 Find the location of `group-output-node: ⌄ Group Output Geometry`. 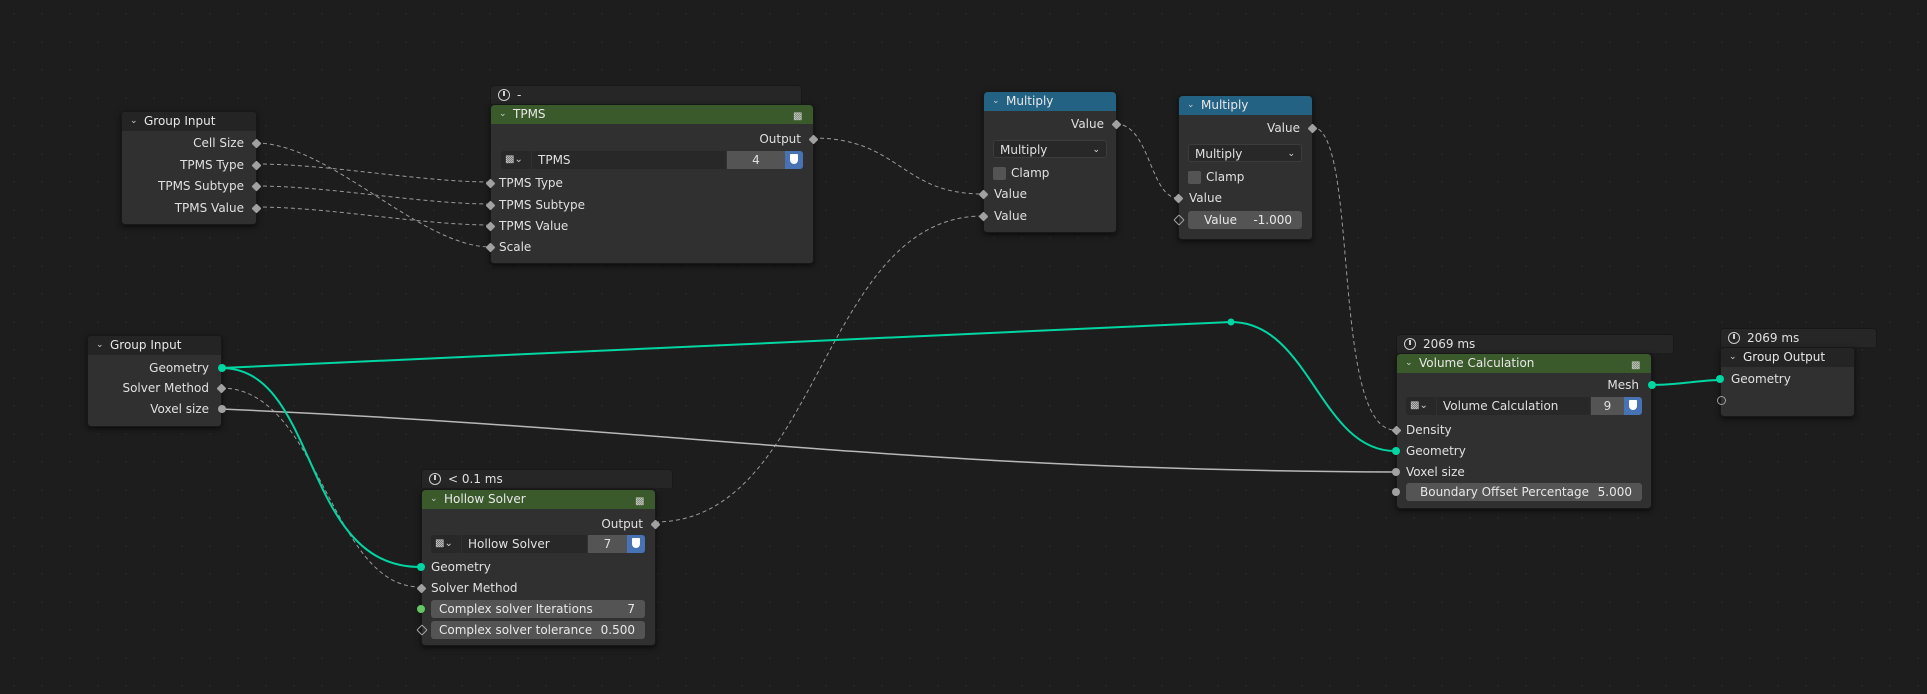

group-output-node: ⌄ Group Output Geometry is located at coordinates (1785, 382).